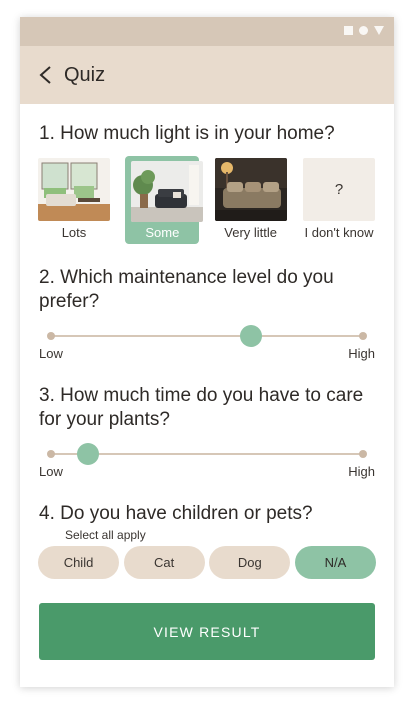  I want to click on page-title: Quiz, so click(85, 74).